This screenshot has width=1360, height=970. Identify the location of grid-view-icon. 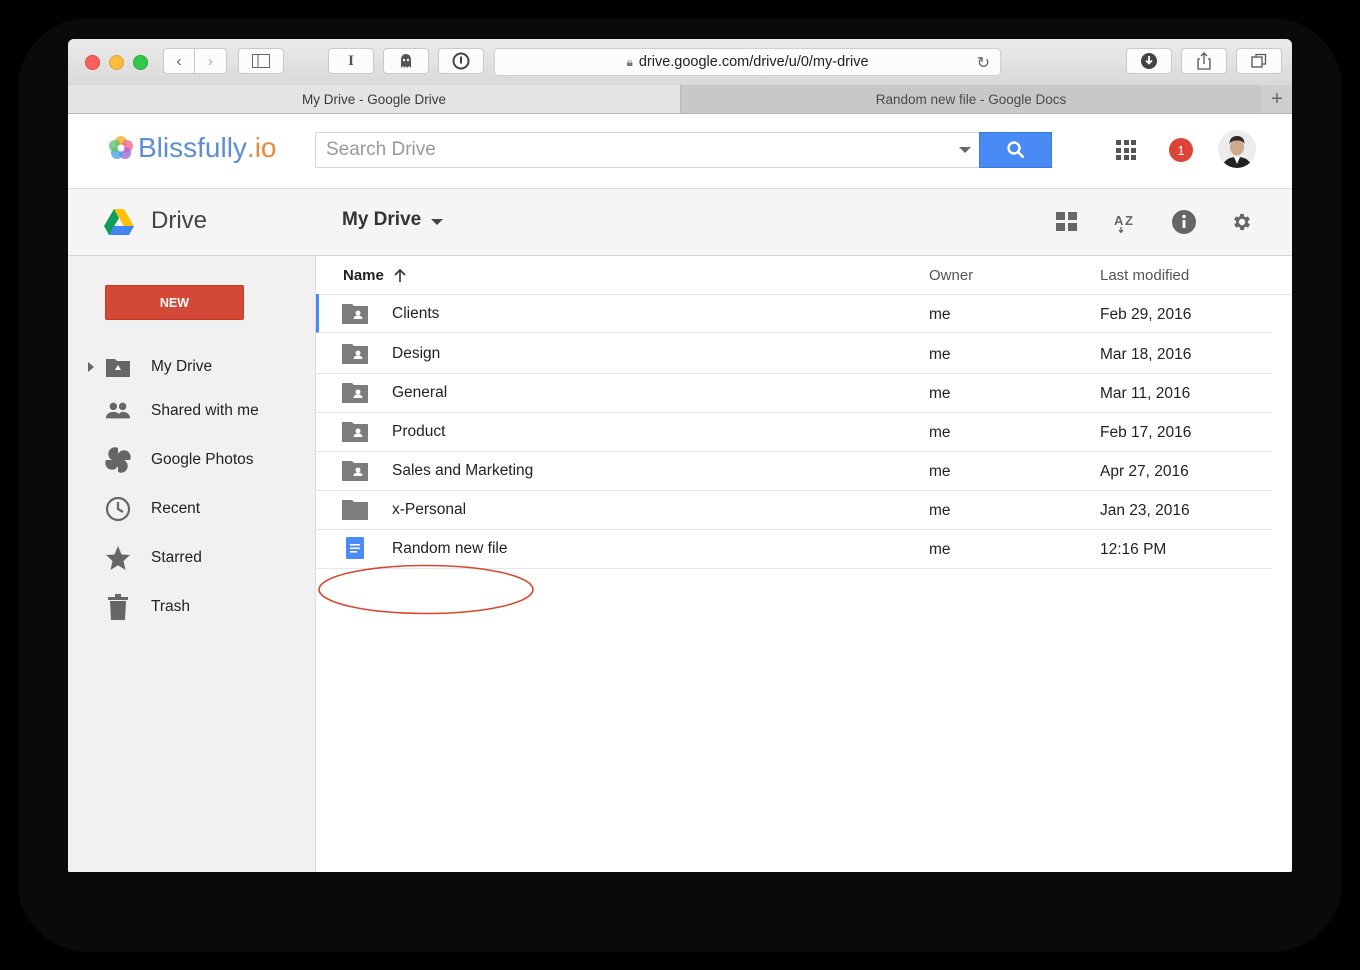
(1066, 221).